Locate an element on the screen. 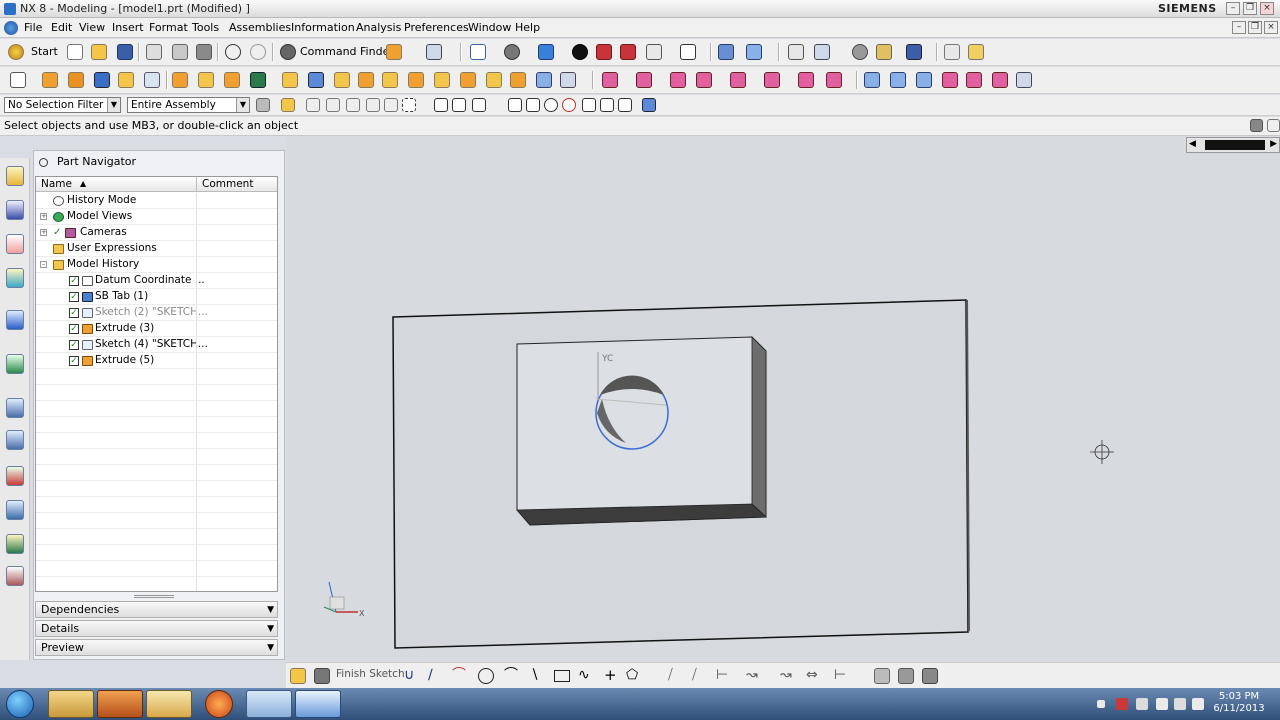 The height and width of the screenshot is (720, 1280). quick-extend-icon: ⧸ is located at coordinates (700, 676).